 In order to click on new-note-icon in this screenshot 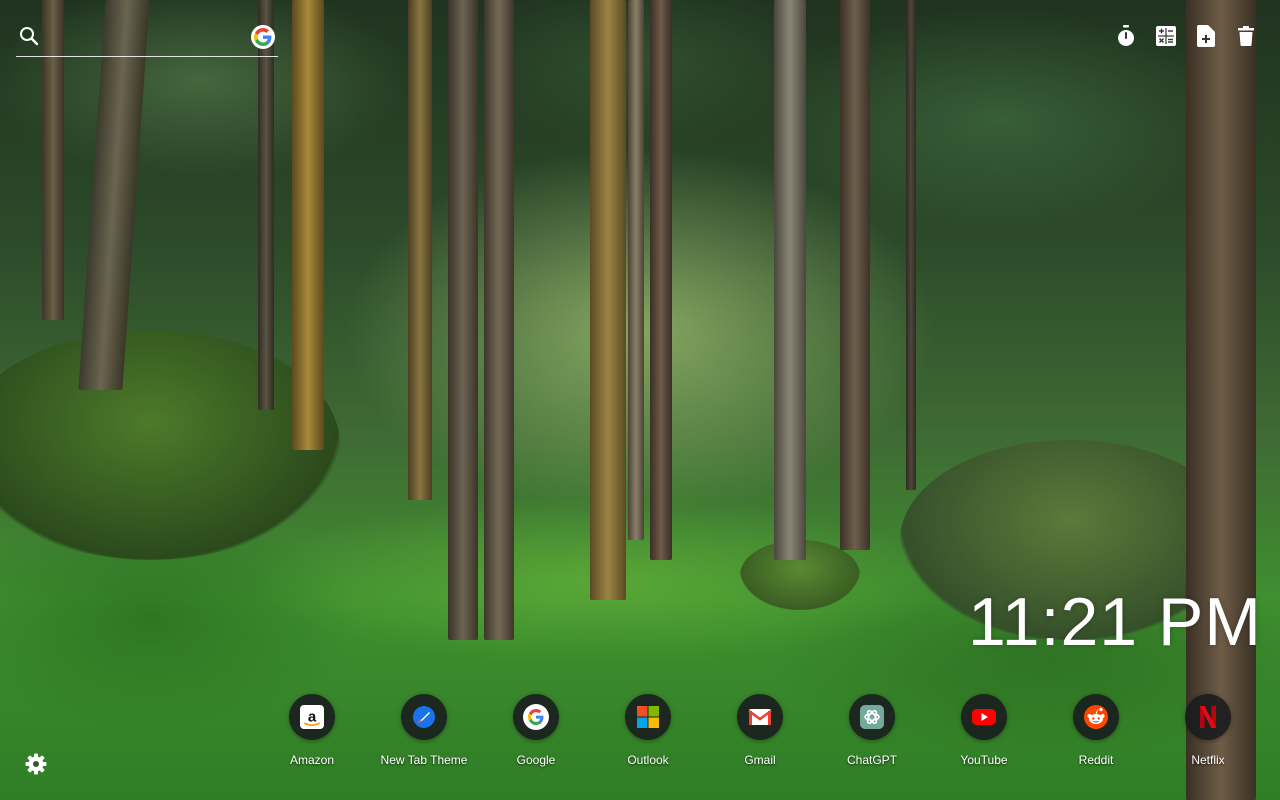, I will do `click(1206, 36)`.